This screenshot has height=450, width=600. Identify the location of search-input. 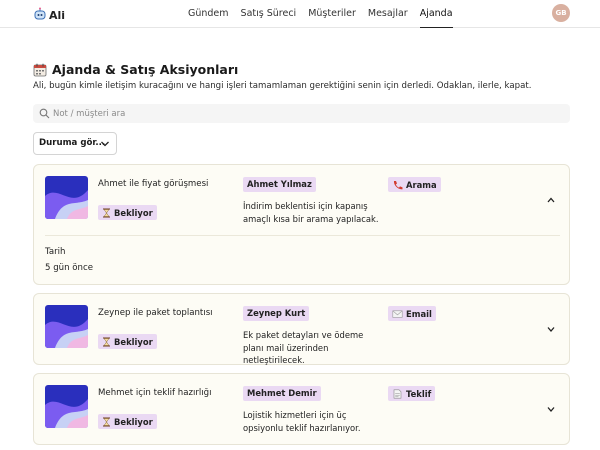
(303, 113).